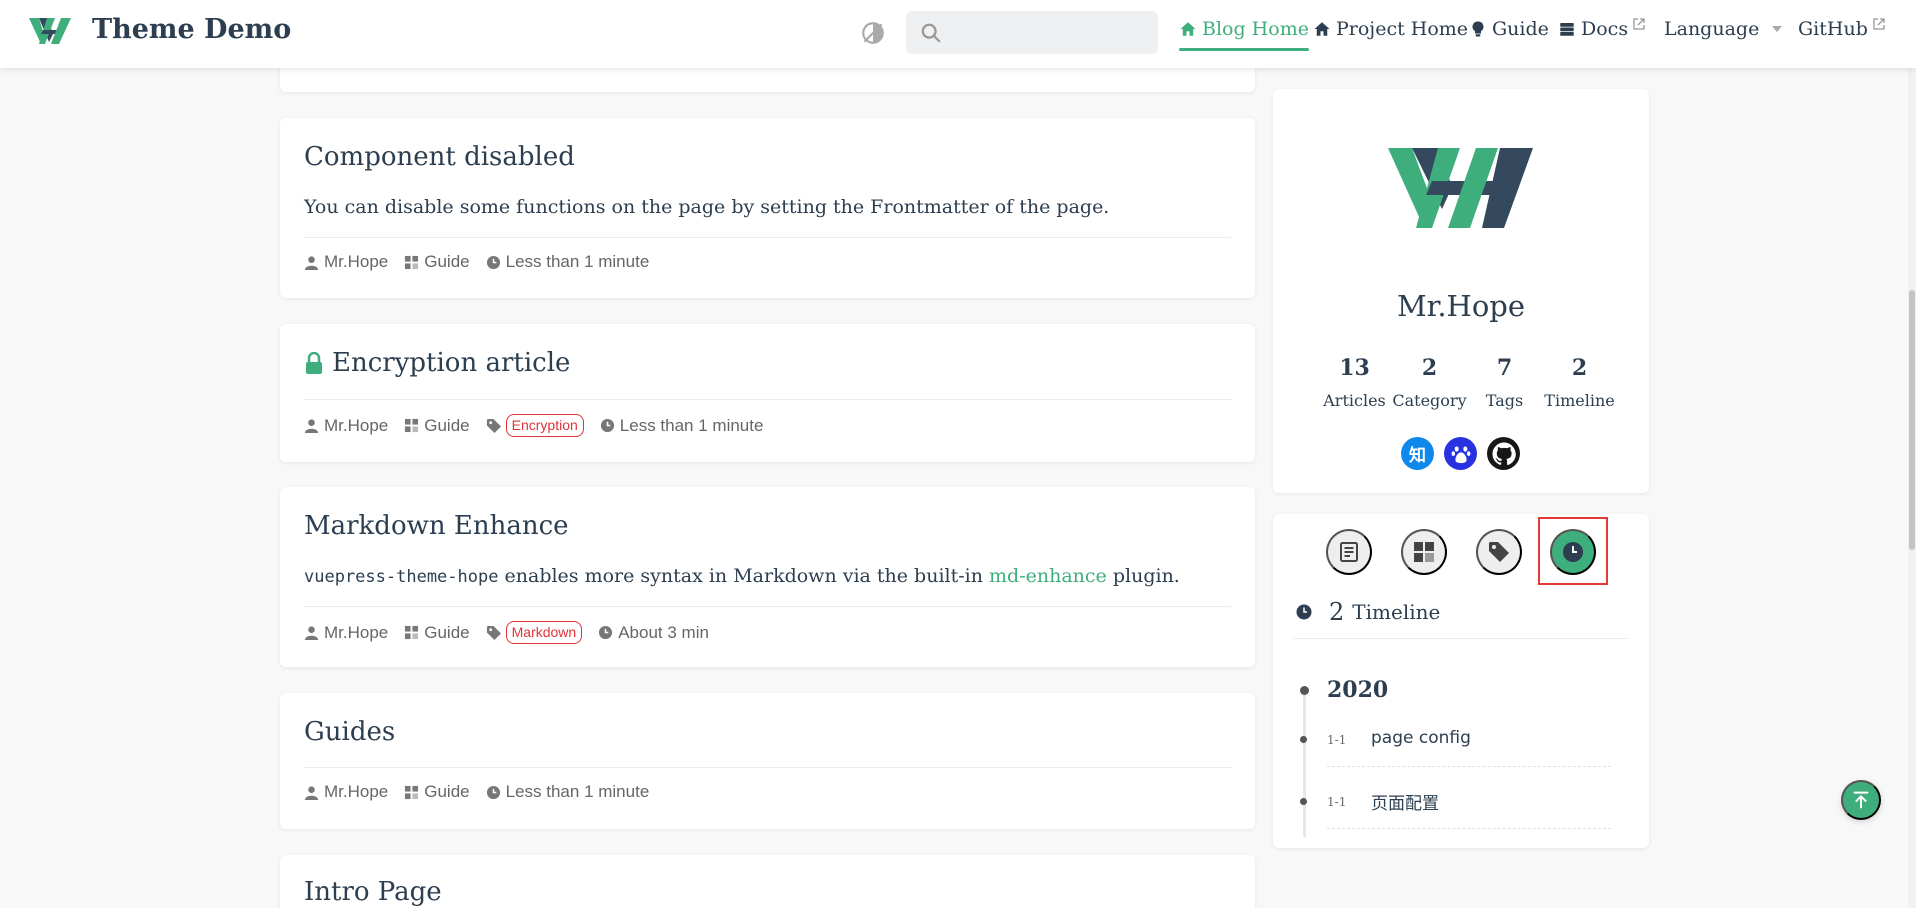  Describe the element at coordinates (767, 761) in the screenshot. I see `article-card: Guides Mr.Hope Guide Less than 1 minute` at that location.